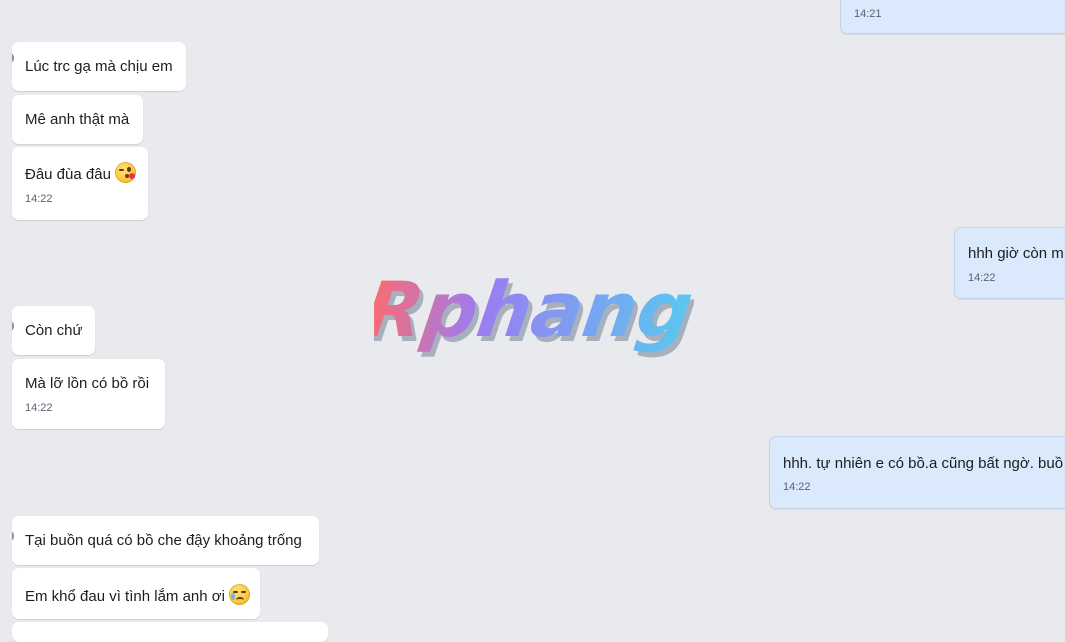 This screenshot has height=642, width=1065. I want to click on crying-face-emoji-icon, so click(239, 594).